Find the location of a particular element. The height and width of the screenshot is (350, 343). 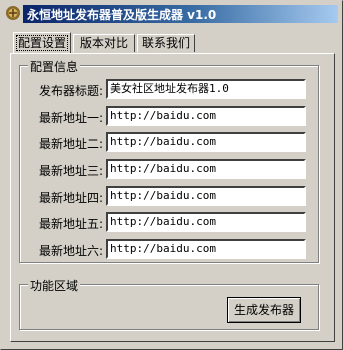

generate-button: 生成发布器 is located at coordinates (264, 310).